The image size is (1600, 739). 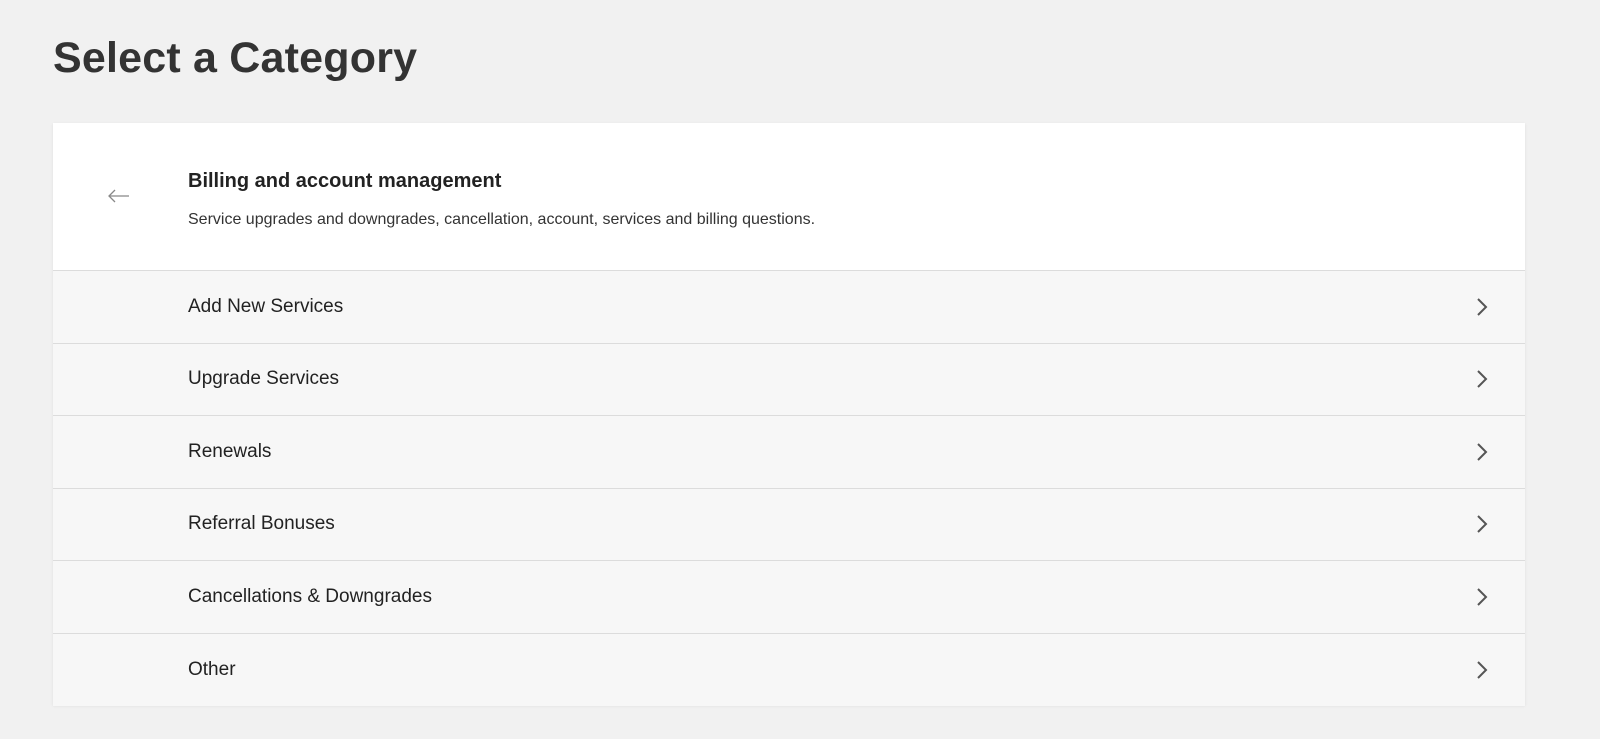 I want to click on subcategory-item-cancellations-downgrades: Cancellations & Downgrades, so click(x=789, y=597).